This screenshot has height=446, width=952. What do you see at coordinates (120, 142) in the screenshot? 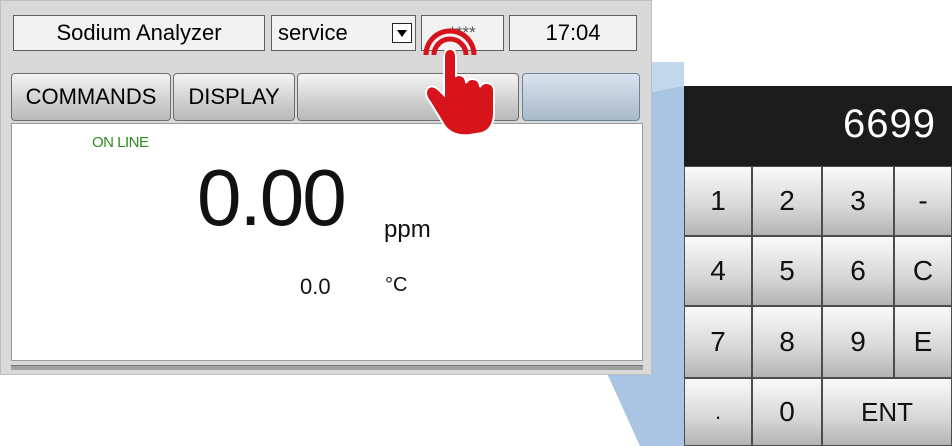
I see `status-label: ON LINE` at bounding box center [120, 142].